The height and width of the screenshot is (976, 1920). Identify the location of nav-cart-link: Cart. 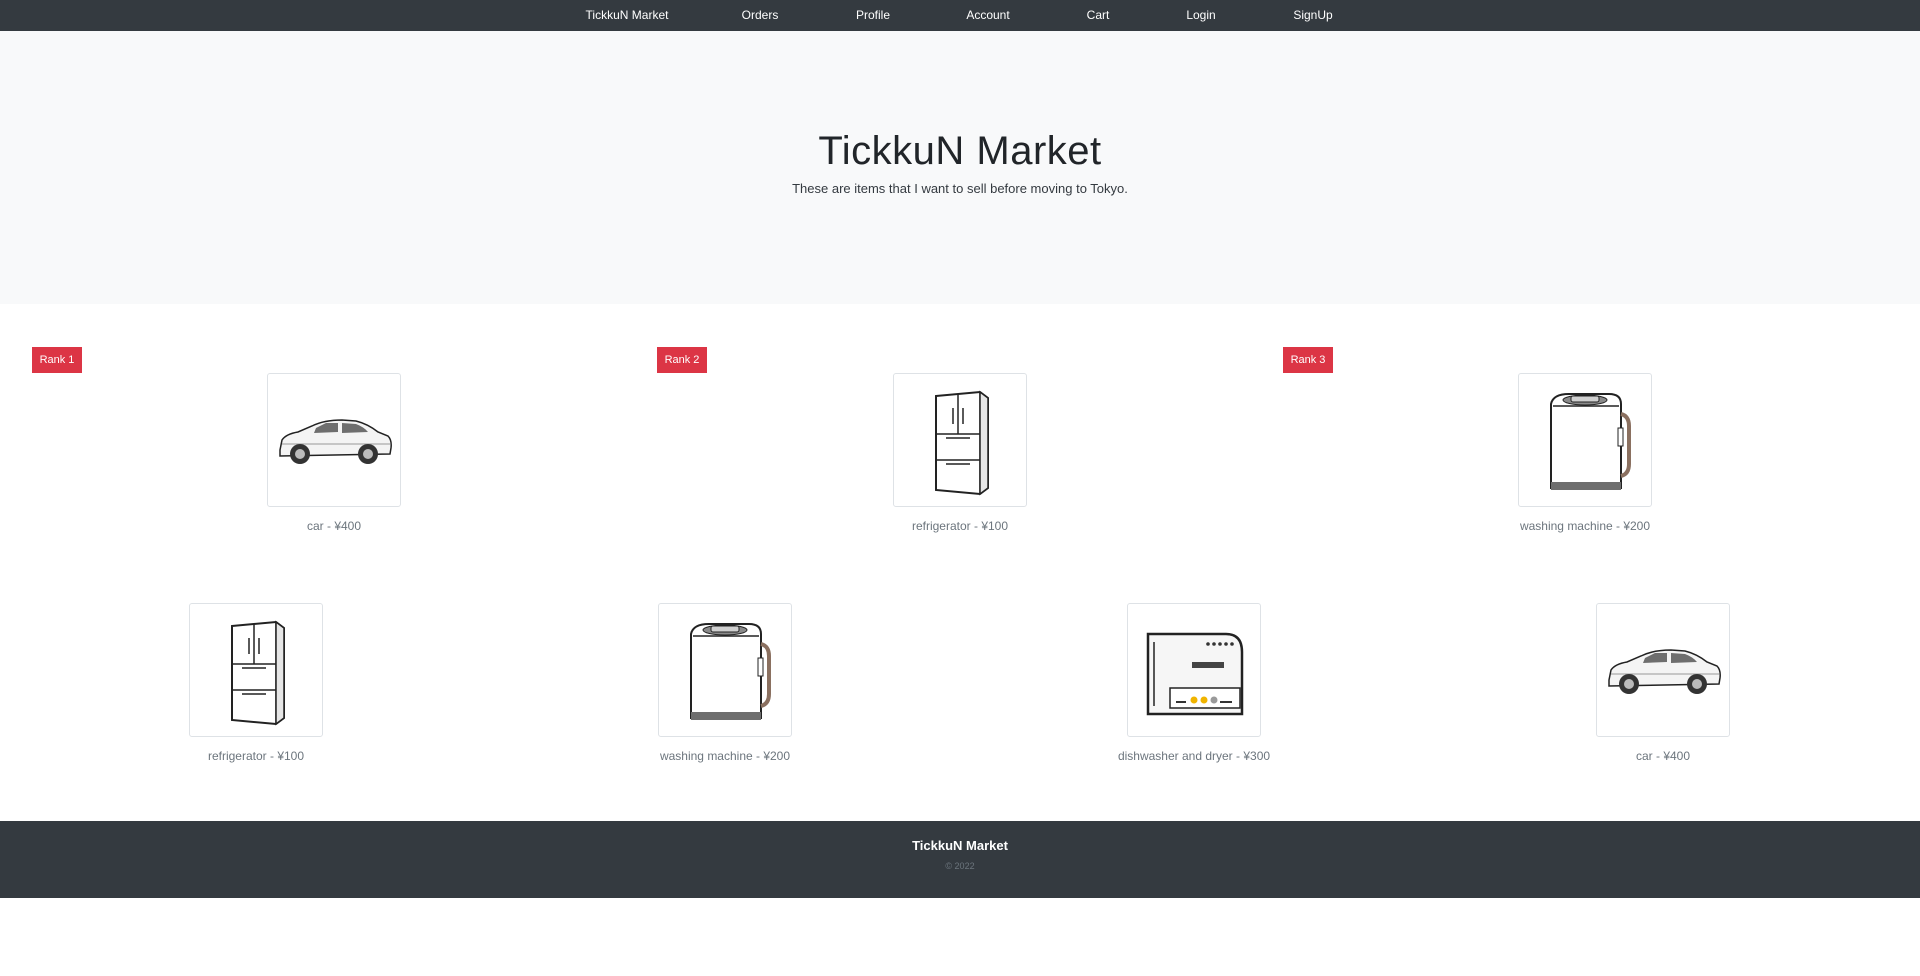
(1098, 15).